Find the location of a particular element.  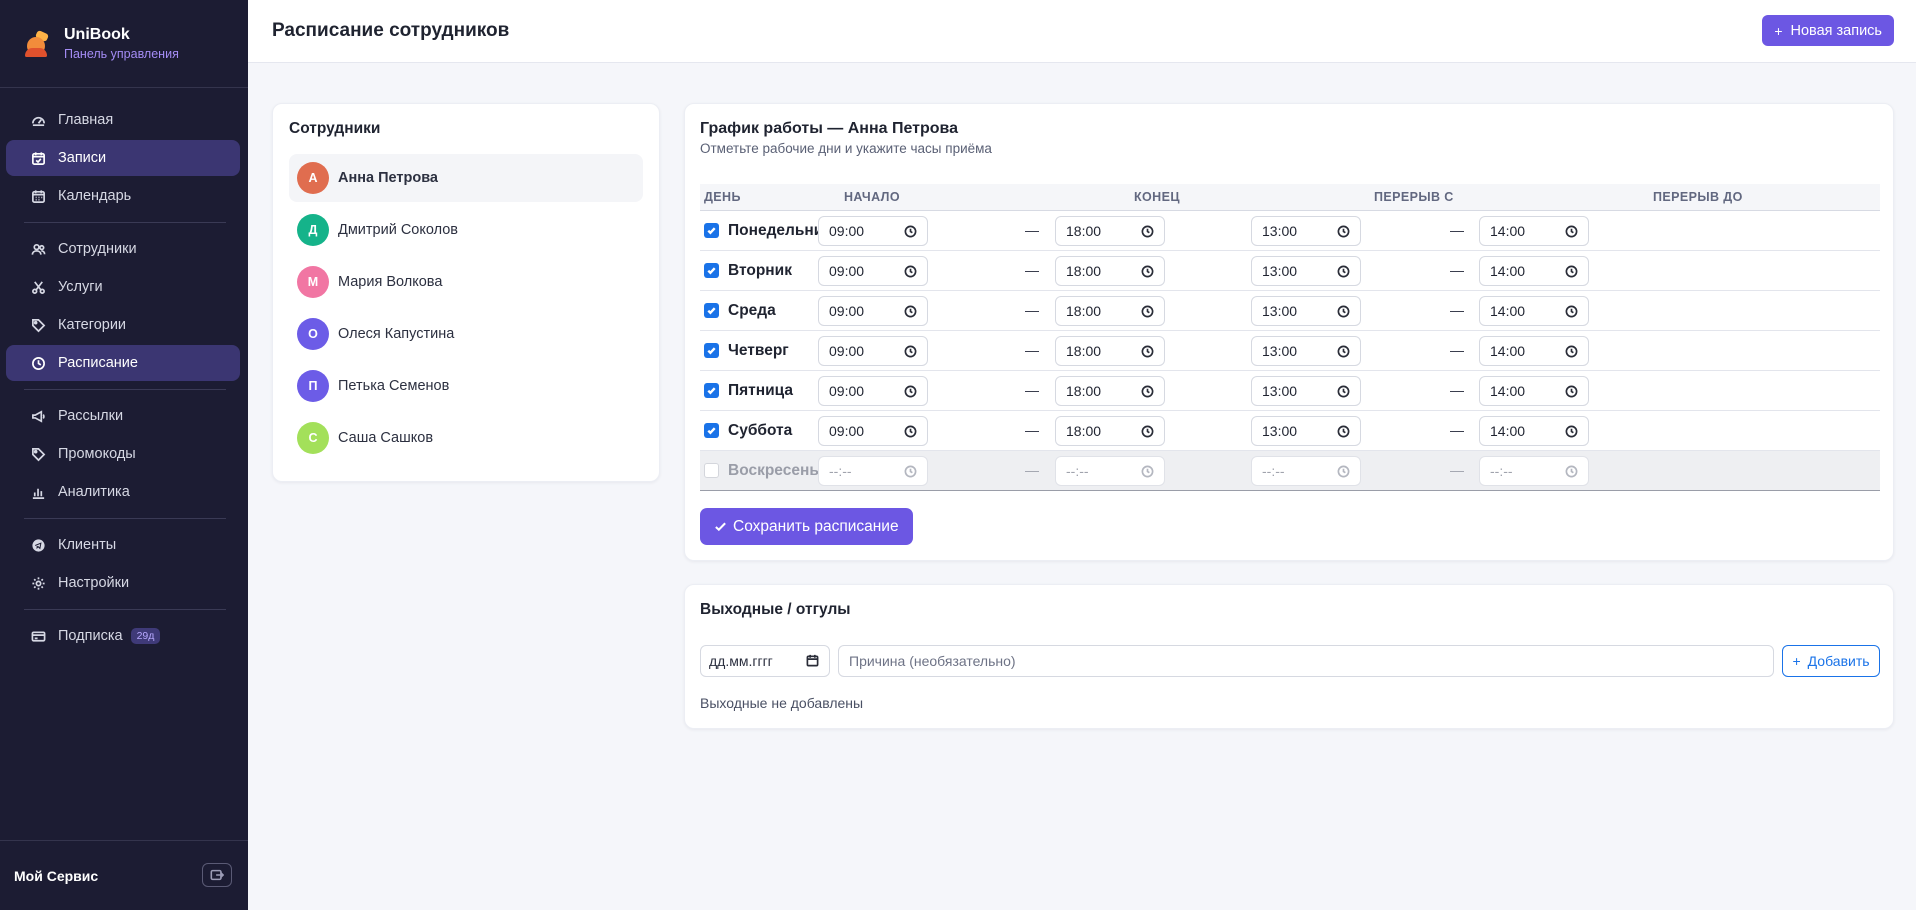

telegram-icon is located at coordinates (38, 545).